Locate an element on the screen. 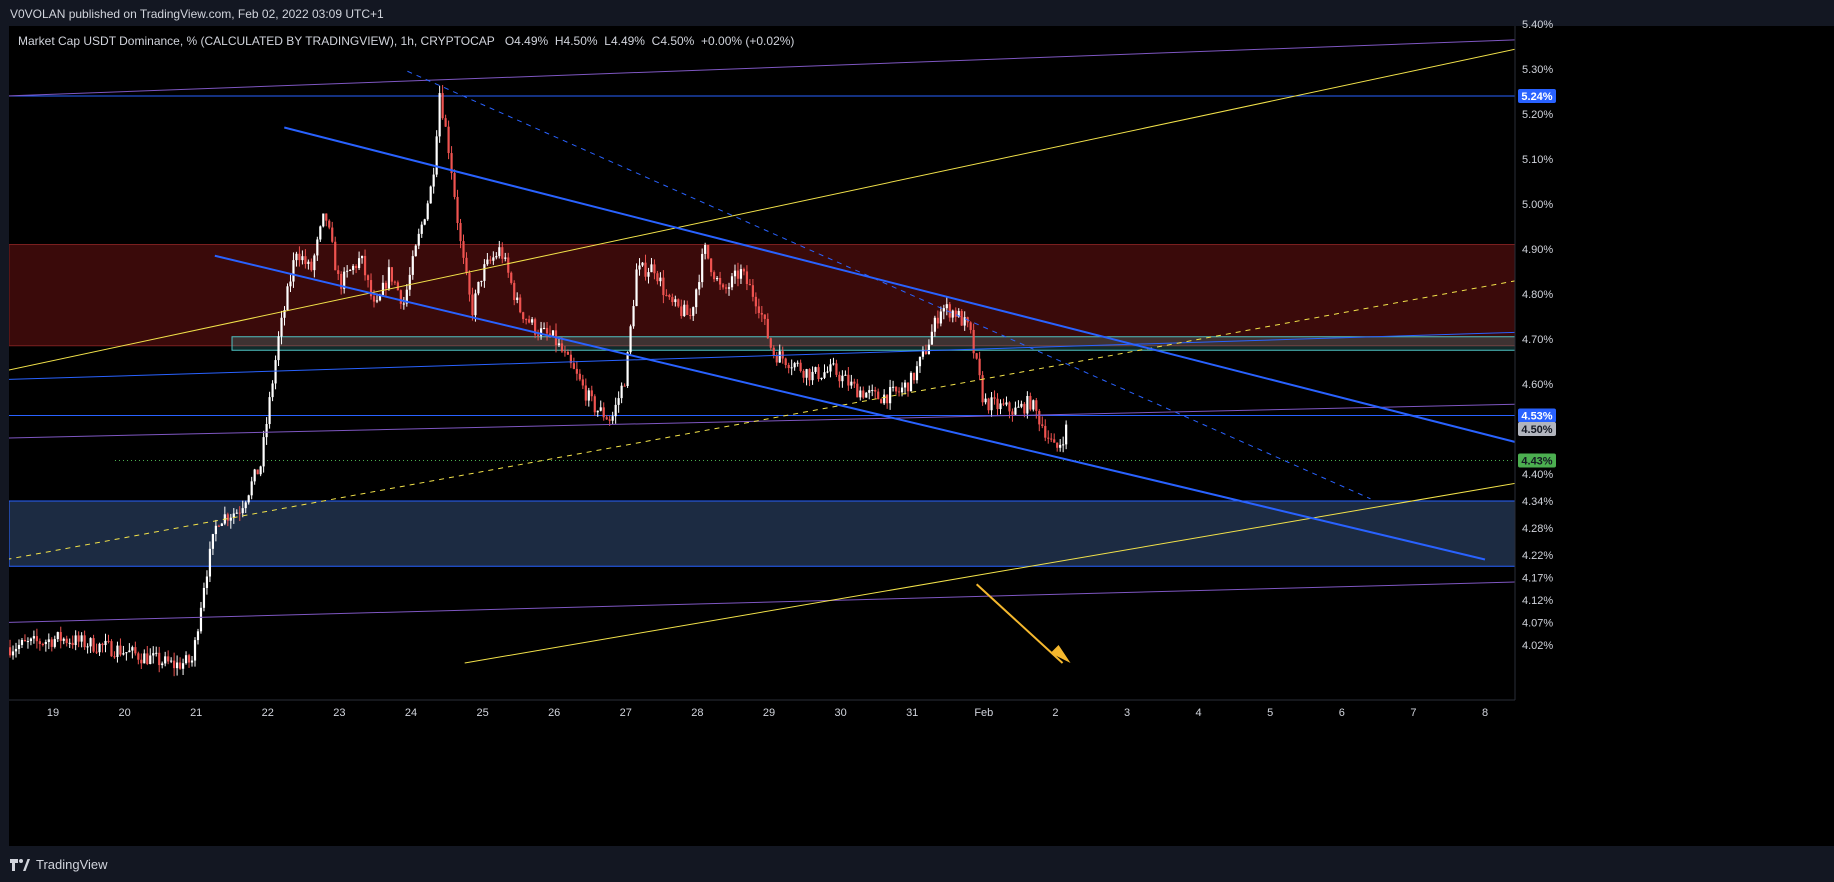 The height and width of the screenshot is (882, 1834). x-tick-label: 23 is located at coordinates (339, 713).